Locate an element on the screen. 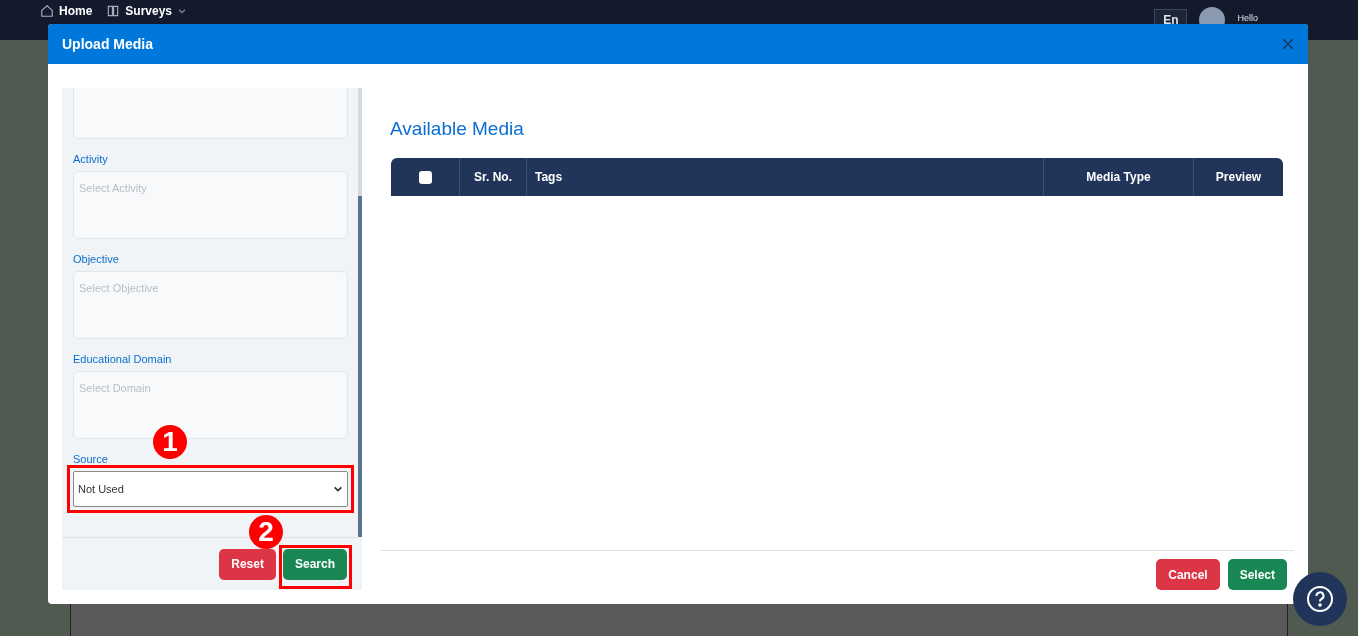  dialog-title: Upload Media is located at coordinates (107, 44).